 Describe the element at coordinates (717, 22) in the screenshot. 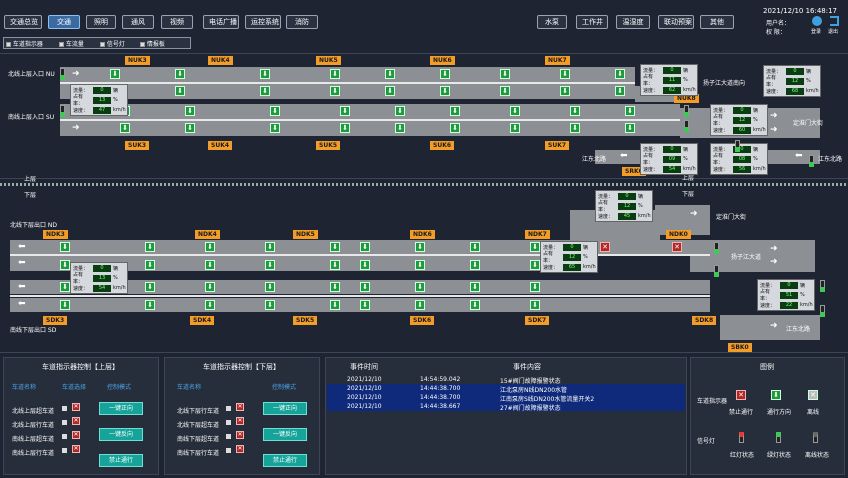

I see `nav-right-4: 其他` at that location.